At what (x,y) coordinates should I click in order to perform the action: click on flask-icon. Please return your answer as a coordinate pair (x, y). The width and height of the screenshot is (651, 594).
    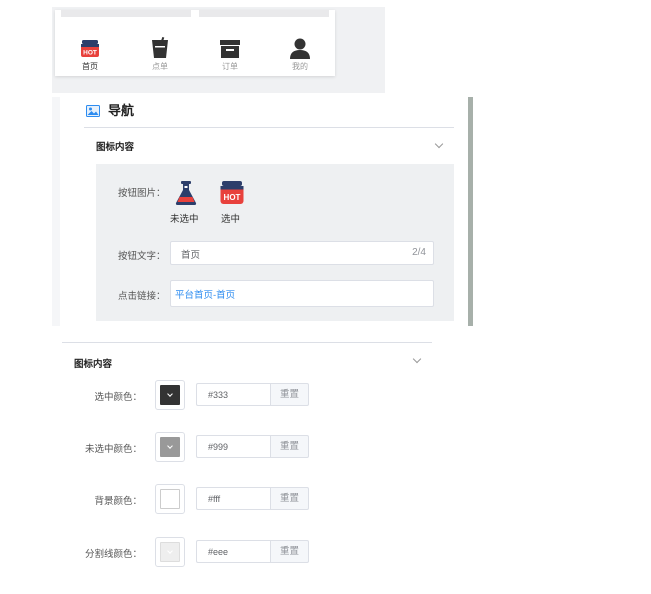
    Looking at the image, I should click on (186, 193).